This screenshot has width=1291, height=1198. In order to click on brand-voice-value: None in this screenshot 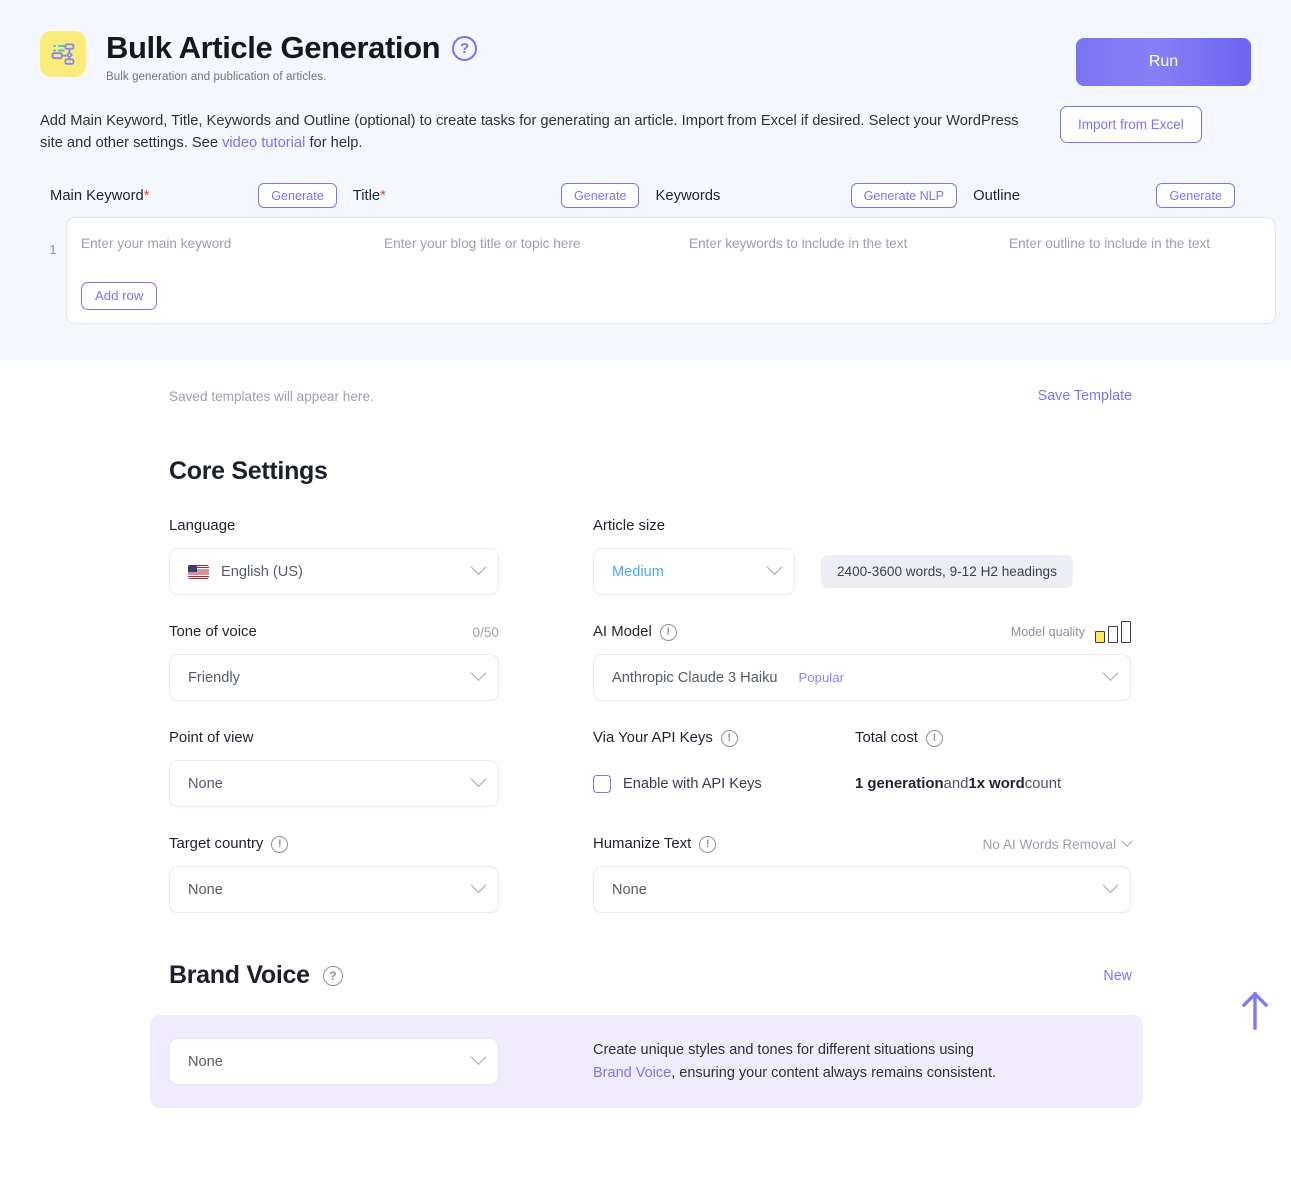, I will do `click(205, 1061)`.